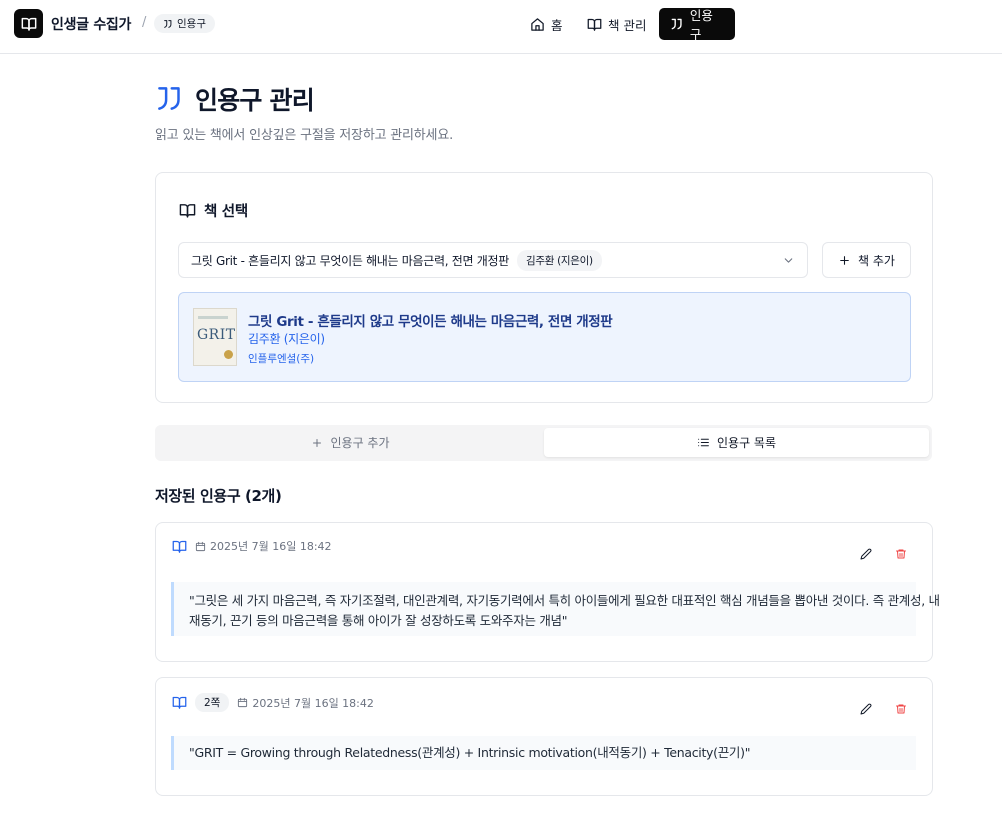 This screenshot has width=1002, height=815. Describe the element at coordinates (788, 260) in the screenshot. I see `chevron-down-icon` at that location.